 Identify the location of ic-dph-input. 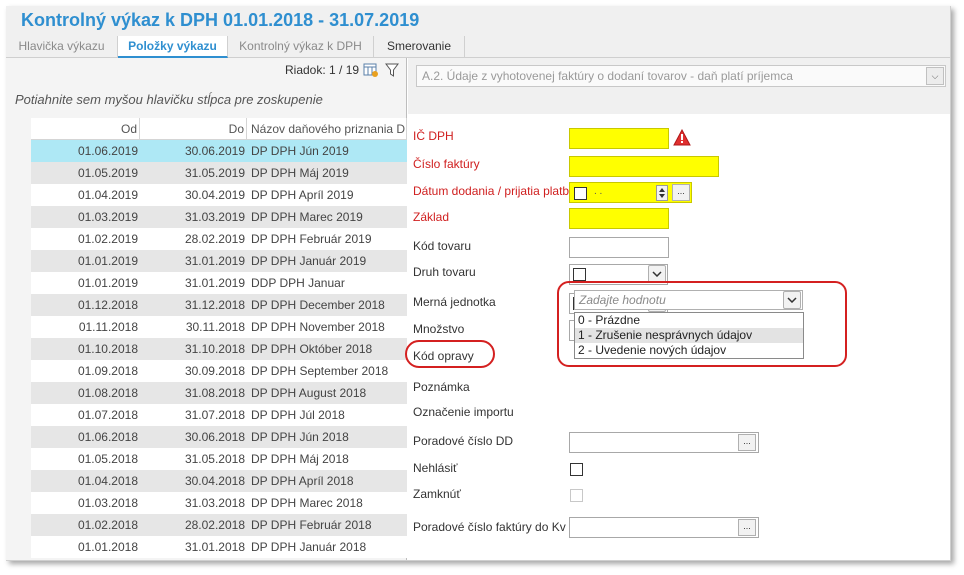
(619, 138).